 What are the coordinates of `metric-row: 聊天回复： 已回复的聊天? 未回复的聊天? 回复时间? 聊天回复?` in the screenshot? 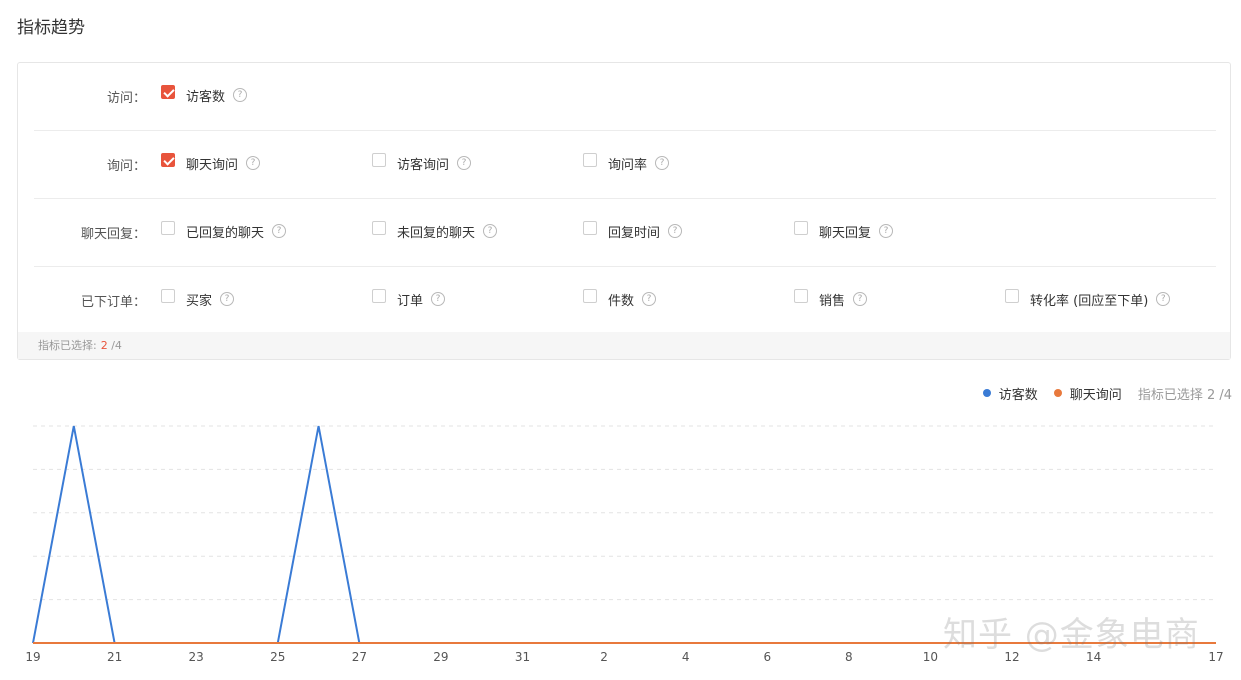 It's located at (625, 233).